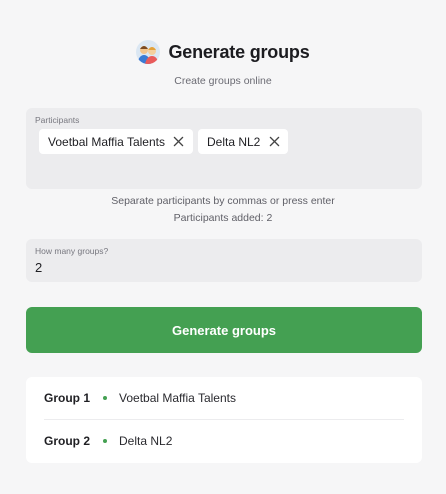 The width and height of the screenshot is (446, 494). What do you see at coordinates (224, 441) in the screenshot?
I see `result-row: Group 2 Delta NL2` at bounding box center [224, 441].